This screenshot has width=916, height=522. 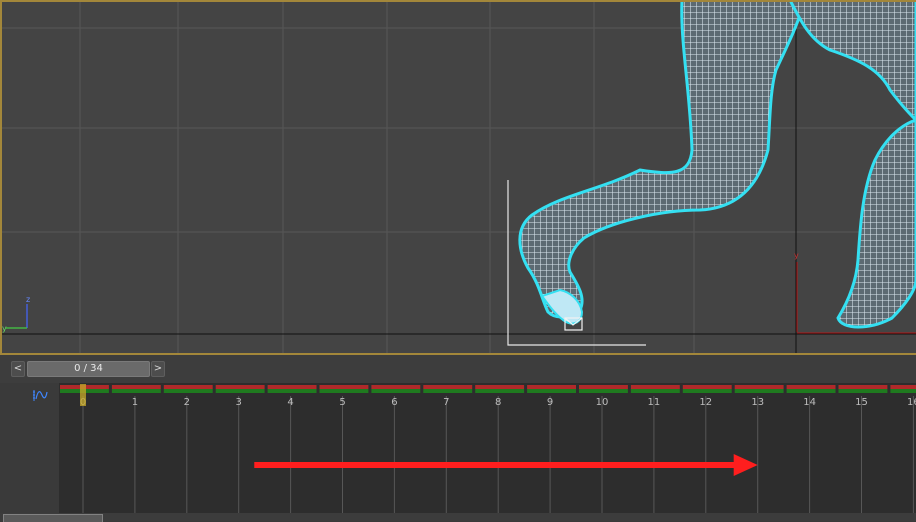 I want to click on tripod-z-label: z, so click(x=28, y=299).